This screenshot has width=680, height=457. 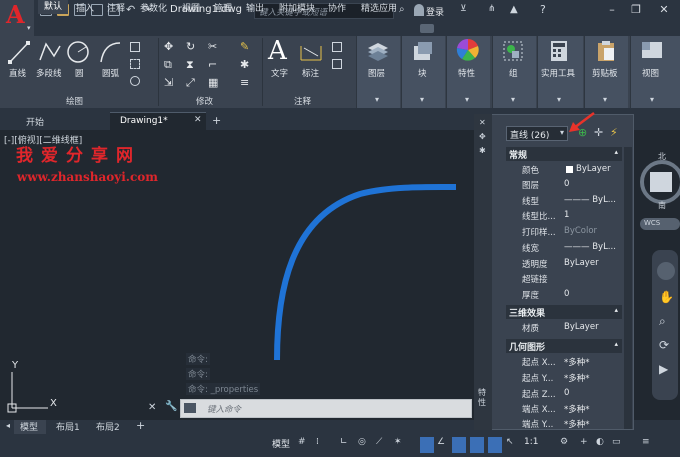 I want to click on draw-panel-title: 绘图, so click(x=74, y=101).